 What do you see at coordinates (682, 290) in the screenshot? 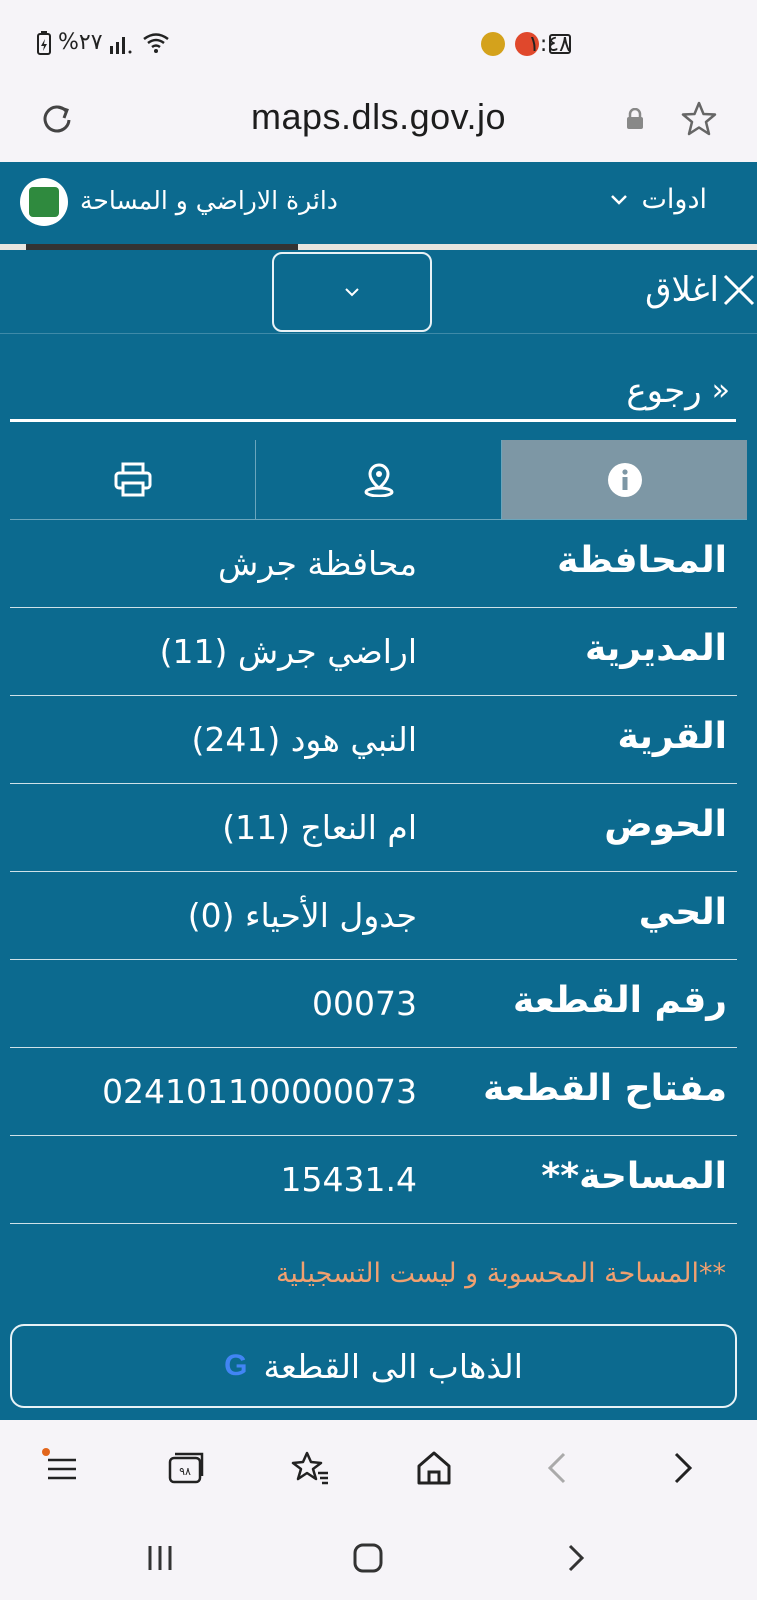
I see `close-label: اغلاق` at bounding box center [682, 290].